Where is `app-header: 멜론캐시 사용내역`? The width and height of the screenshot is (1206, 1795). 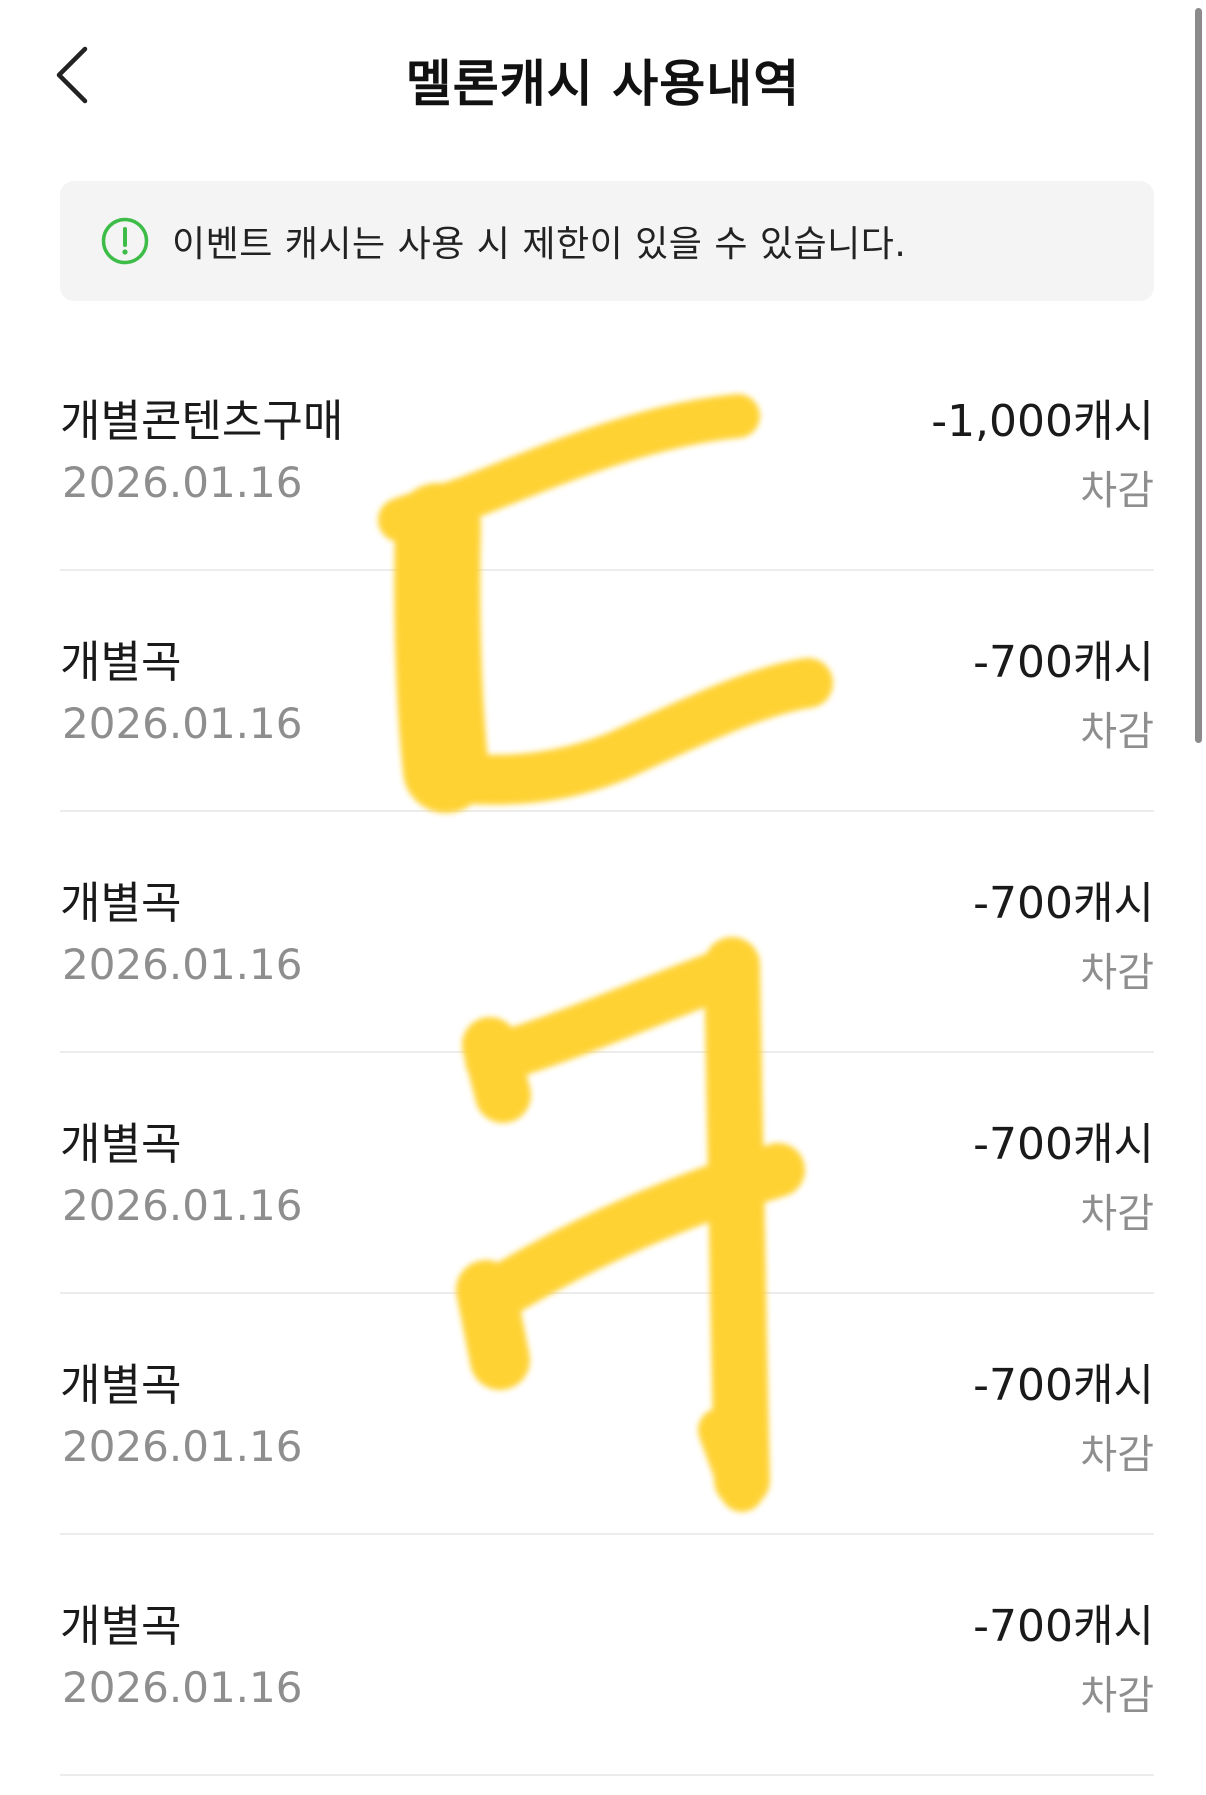 app-header: 멜론캐시 사용내역 is located at coordinates (603, 84).